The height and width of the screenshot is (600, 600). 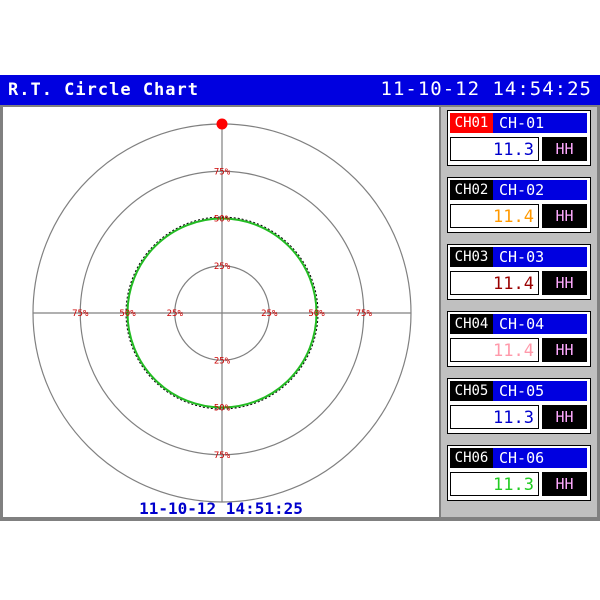 I want to click on channel-box: CH06 CH-06 11.3 HH, so click(x=519, y=473).